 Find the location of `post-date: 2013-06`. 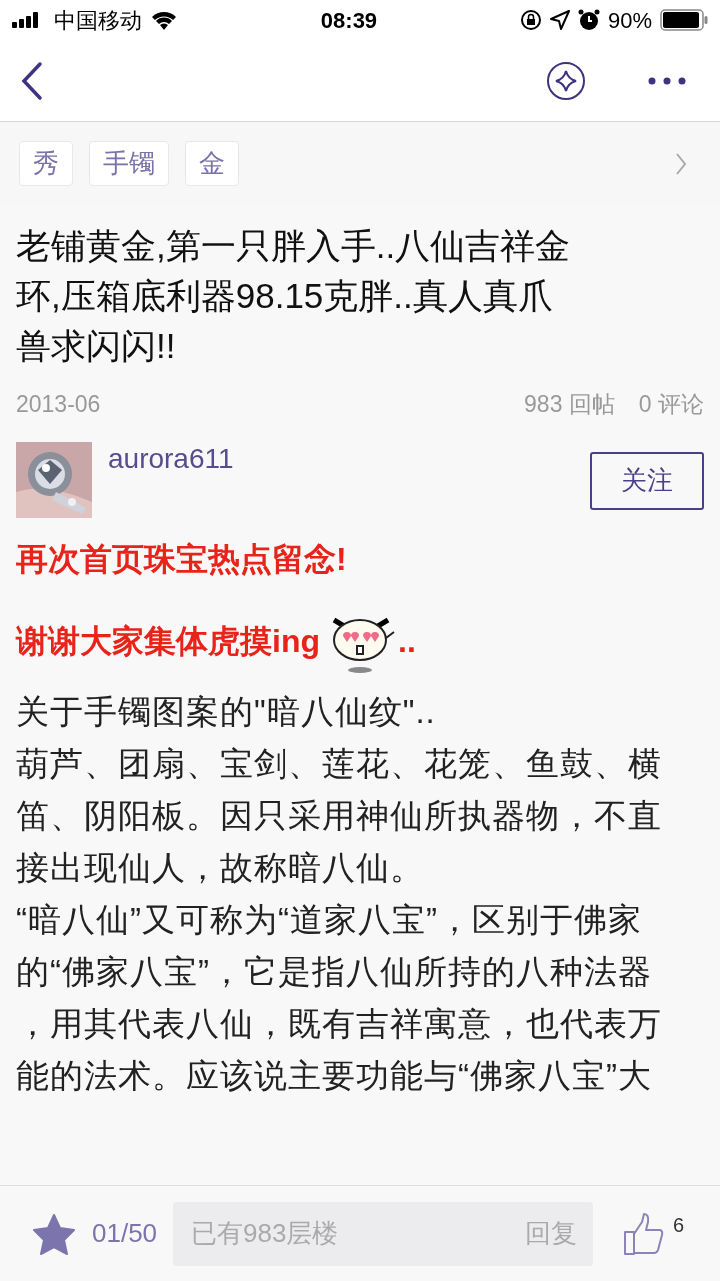

post-date: 2013-06 is located at coordinates (58, 404).